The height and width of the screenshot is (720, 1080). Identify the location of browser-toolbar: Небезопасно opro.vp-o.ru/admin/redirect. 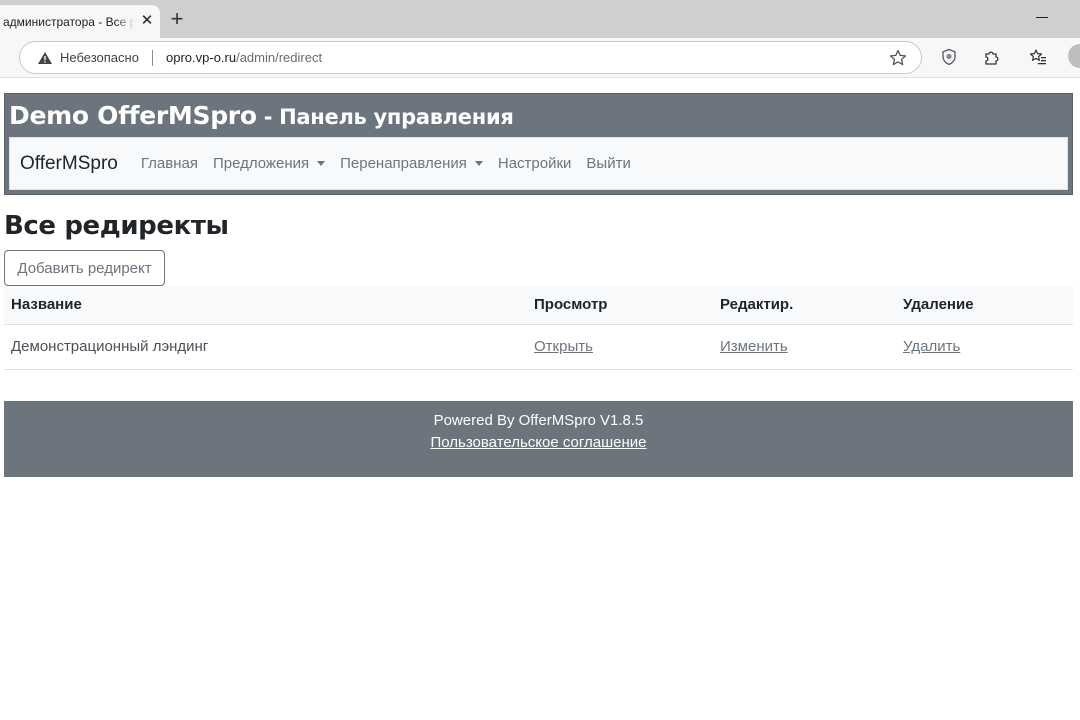
(540, 58).